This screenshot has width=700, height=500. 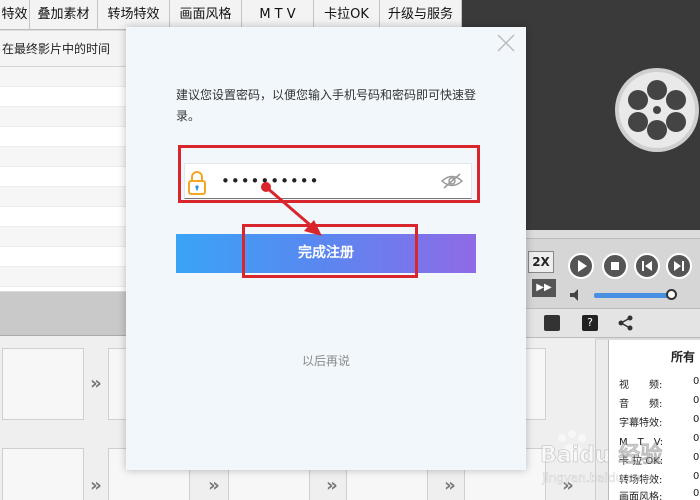 I want to click on player-controls: 2X ▶▶, so click(x=613, y=273).